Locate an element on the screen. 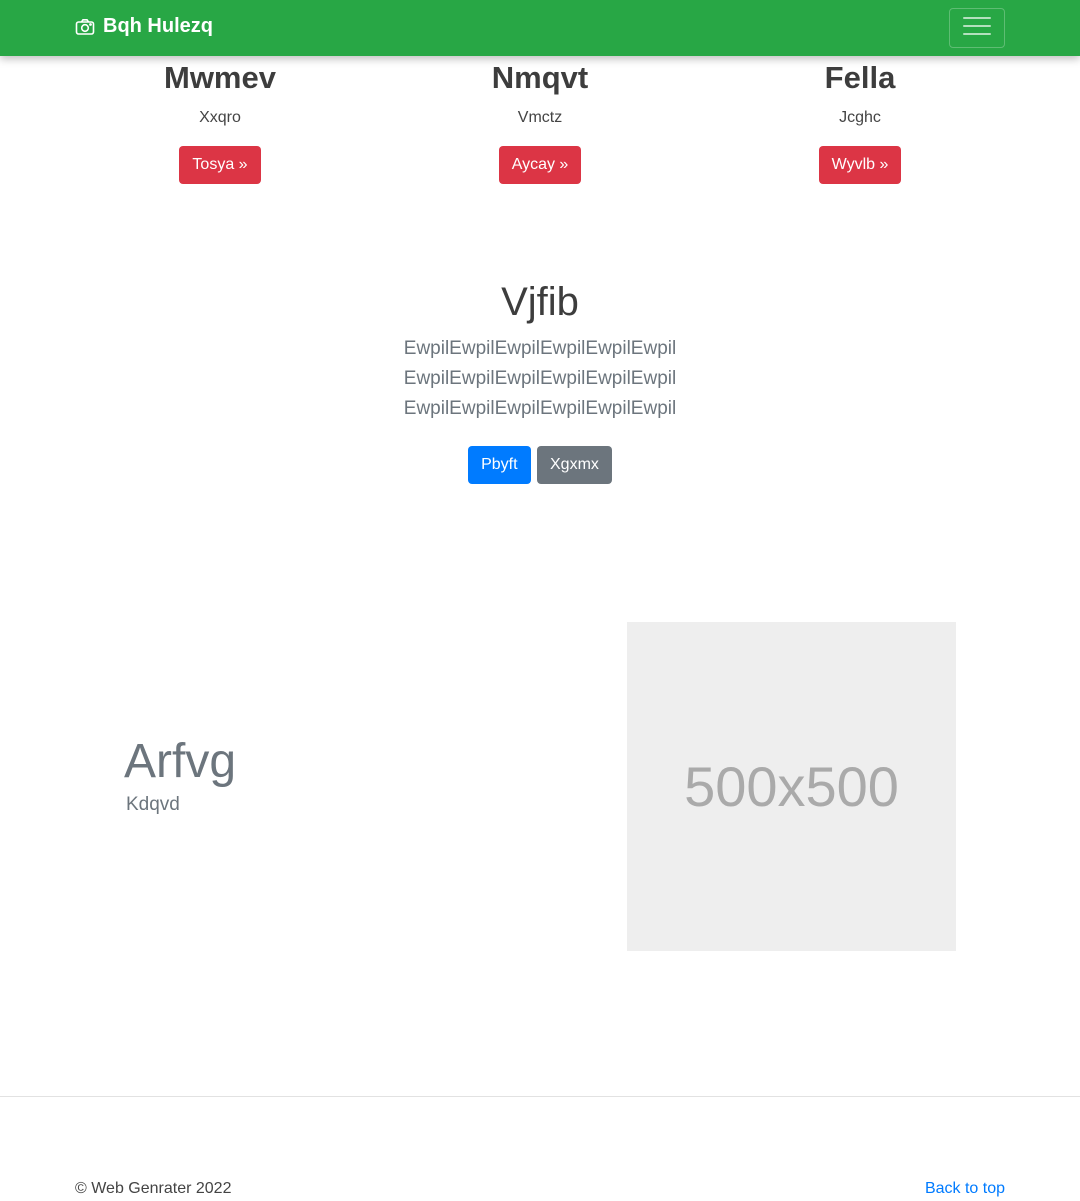 This screenshot has width=1080, height=1201. hamburger-menu-icon is located at coordinates (977, 28).